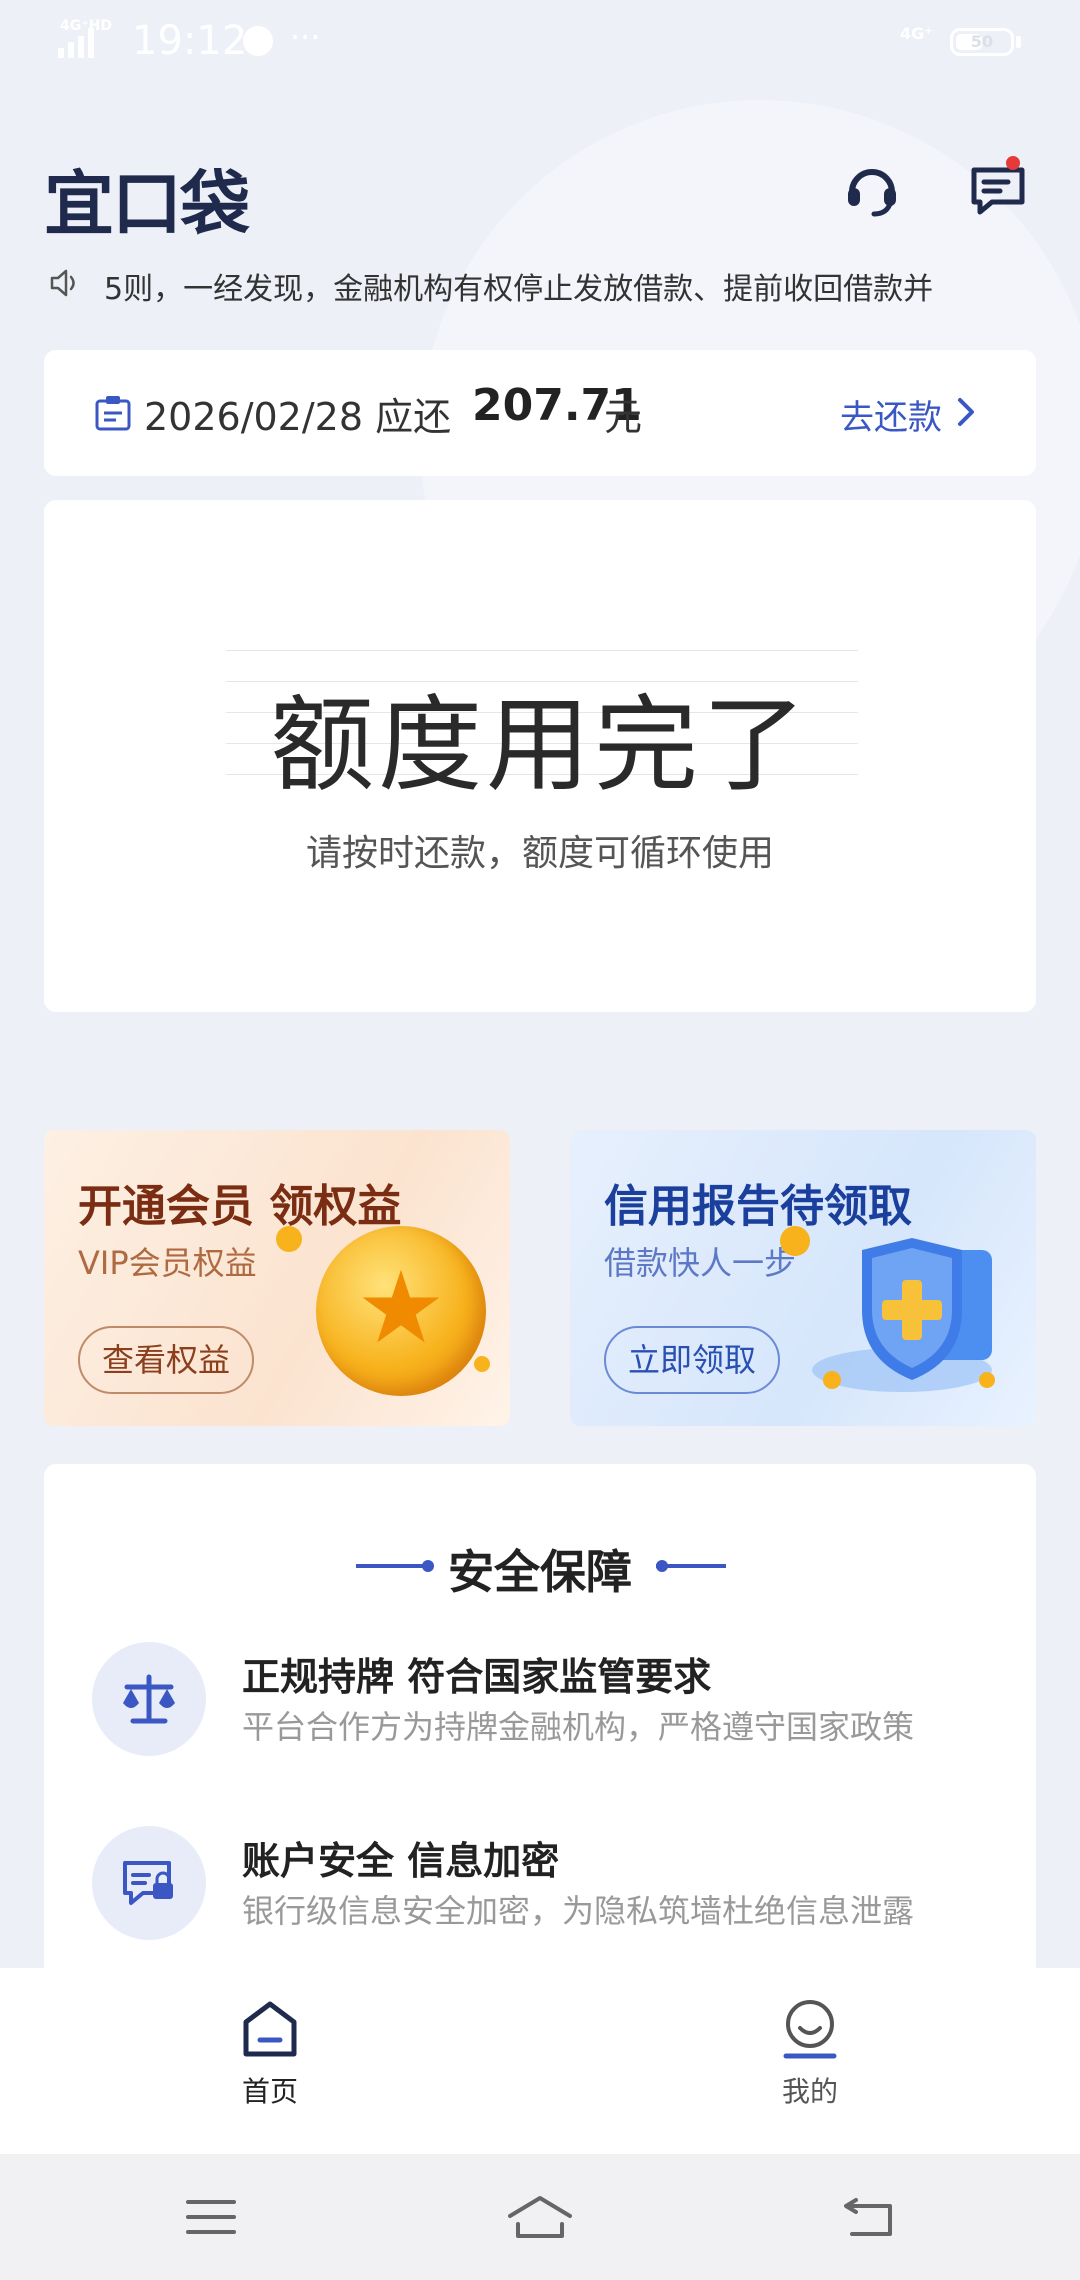  What do you see at coordinates (113, 413) in the screenshot?
I see `bill-icon` at bounding box center [113, 413].